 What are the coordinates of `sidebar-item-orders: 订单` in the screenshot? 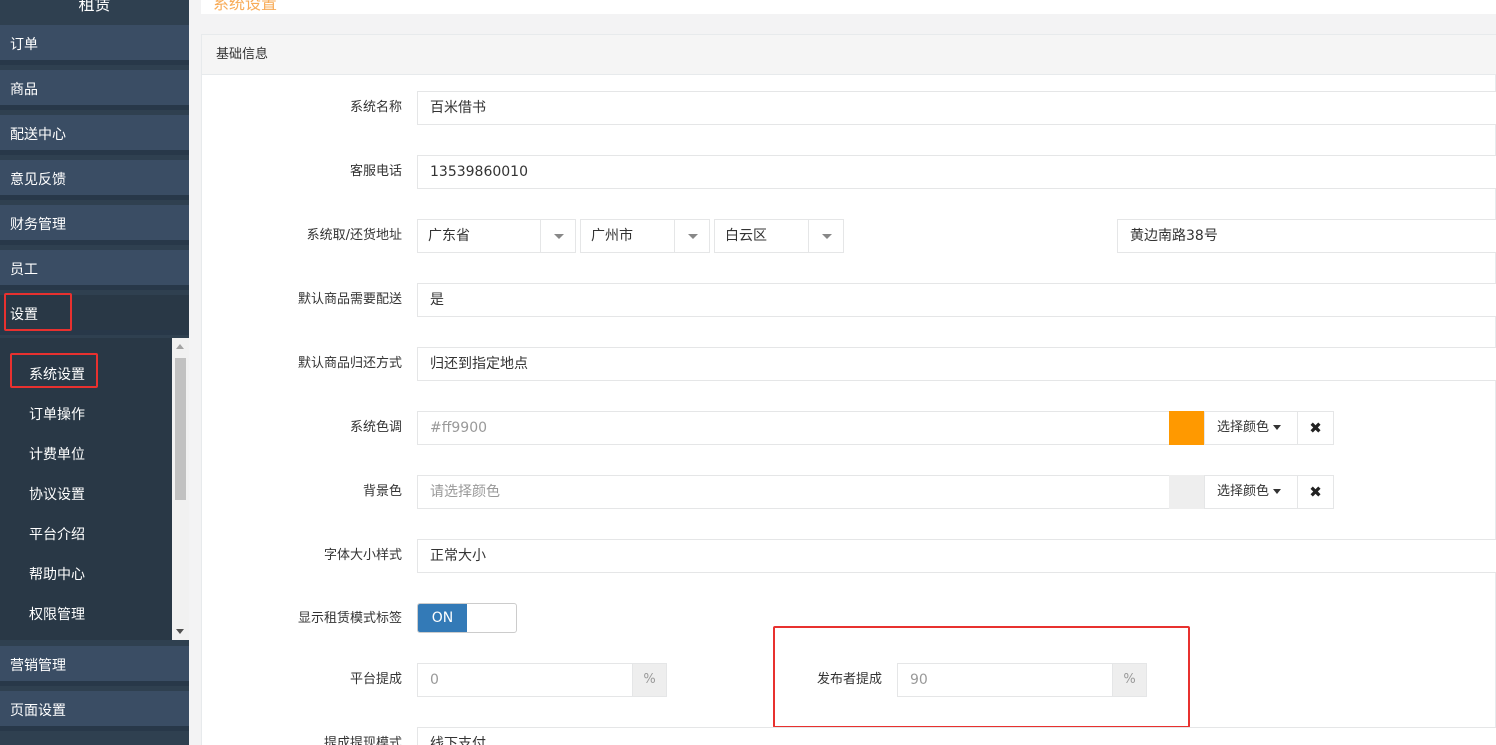 It's located at (94, 45).